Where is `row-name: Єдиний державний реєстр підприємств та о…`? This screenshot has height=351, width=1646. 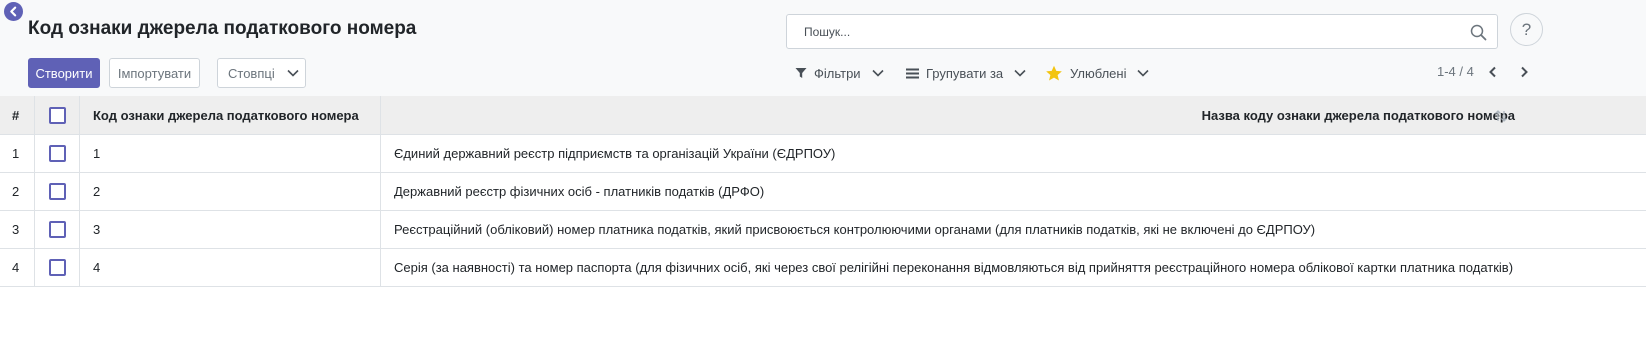
row-name: Єдиний державний реєстр підприємств та о… is located at coordinates (615, 153).